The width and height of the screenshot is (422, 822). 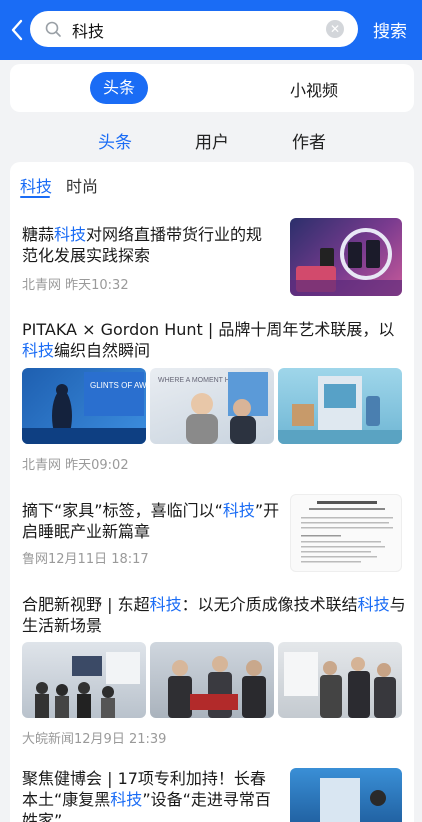 I want to click on article-title: 聚焦健博会 | 17项专利加持！长春本土“康复黑科技”设备“走进寻常百姓家”, so click(x=151, y=795).